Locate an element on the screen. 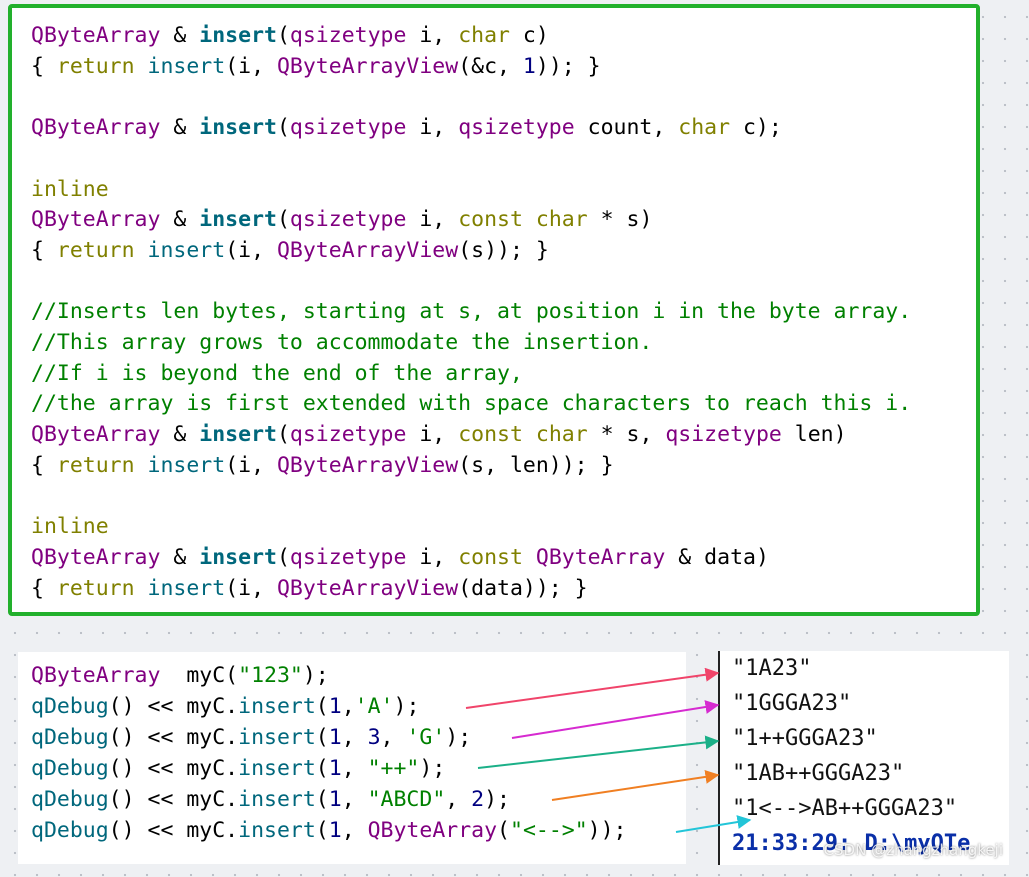 This screenshot has height=877, width=1029. arrow-overlay is located at coordinates (608, 750).